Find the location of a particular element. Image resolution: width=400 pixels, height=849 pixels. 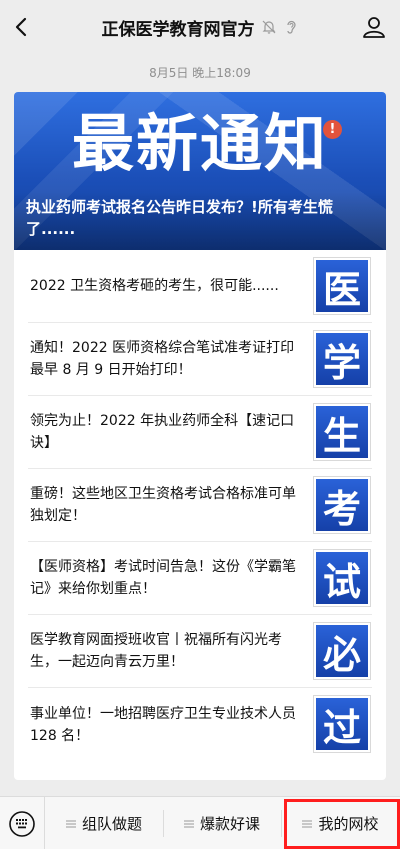

menu-item-label: 我的网校 is located at coordinates (348, 824).